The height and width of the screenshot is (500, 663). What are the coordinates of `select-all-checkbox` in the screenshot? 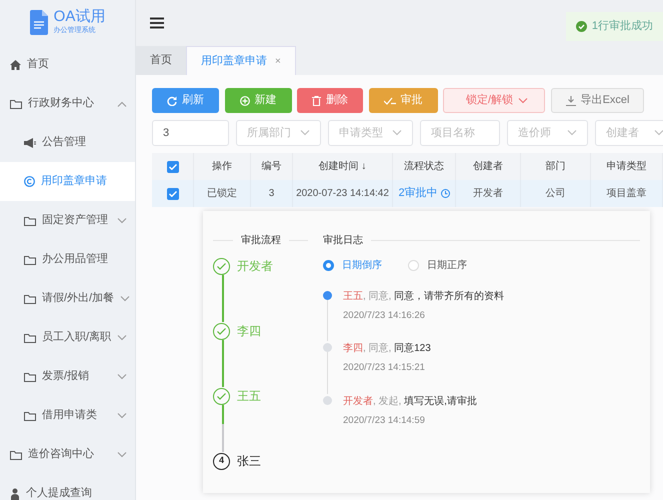 It's located at (172, 166).